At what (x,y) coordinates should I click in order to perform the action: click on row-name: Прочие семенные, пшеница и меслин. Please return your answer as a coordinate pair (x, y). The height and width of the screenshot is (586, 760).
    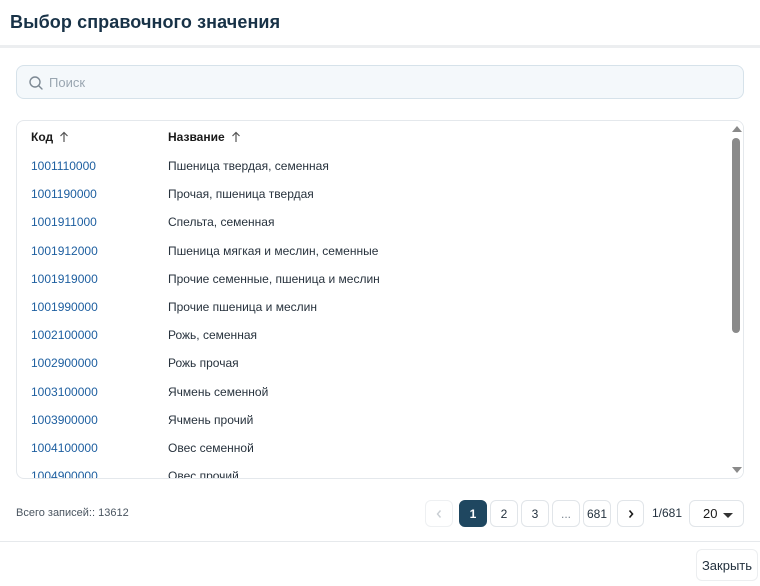
    Looking at the image, I should click on (274, 278).